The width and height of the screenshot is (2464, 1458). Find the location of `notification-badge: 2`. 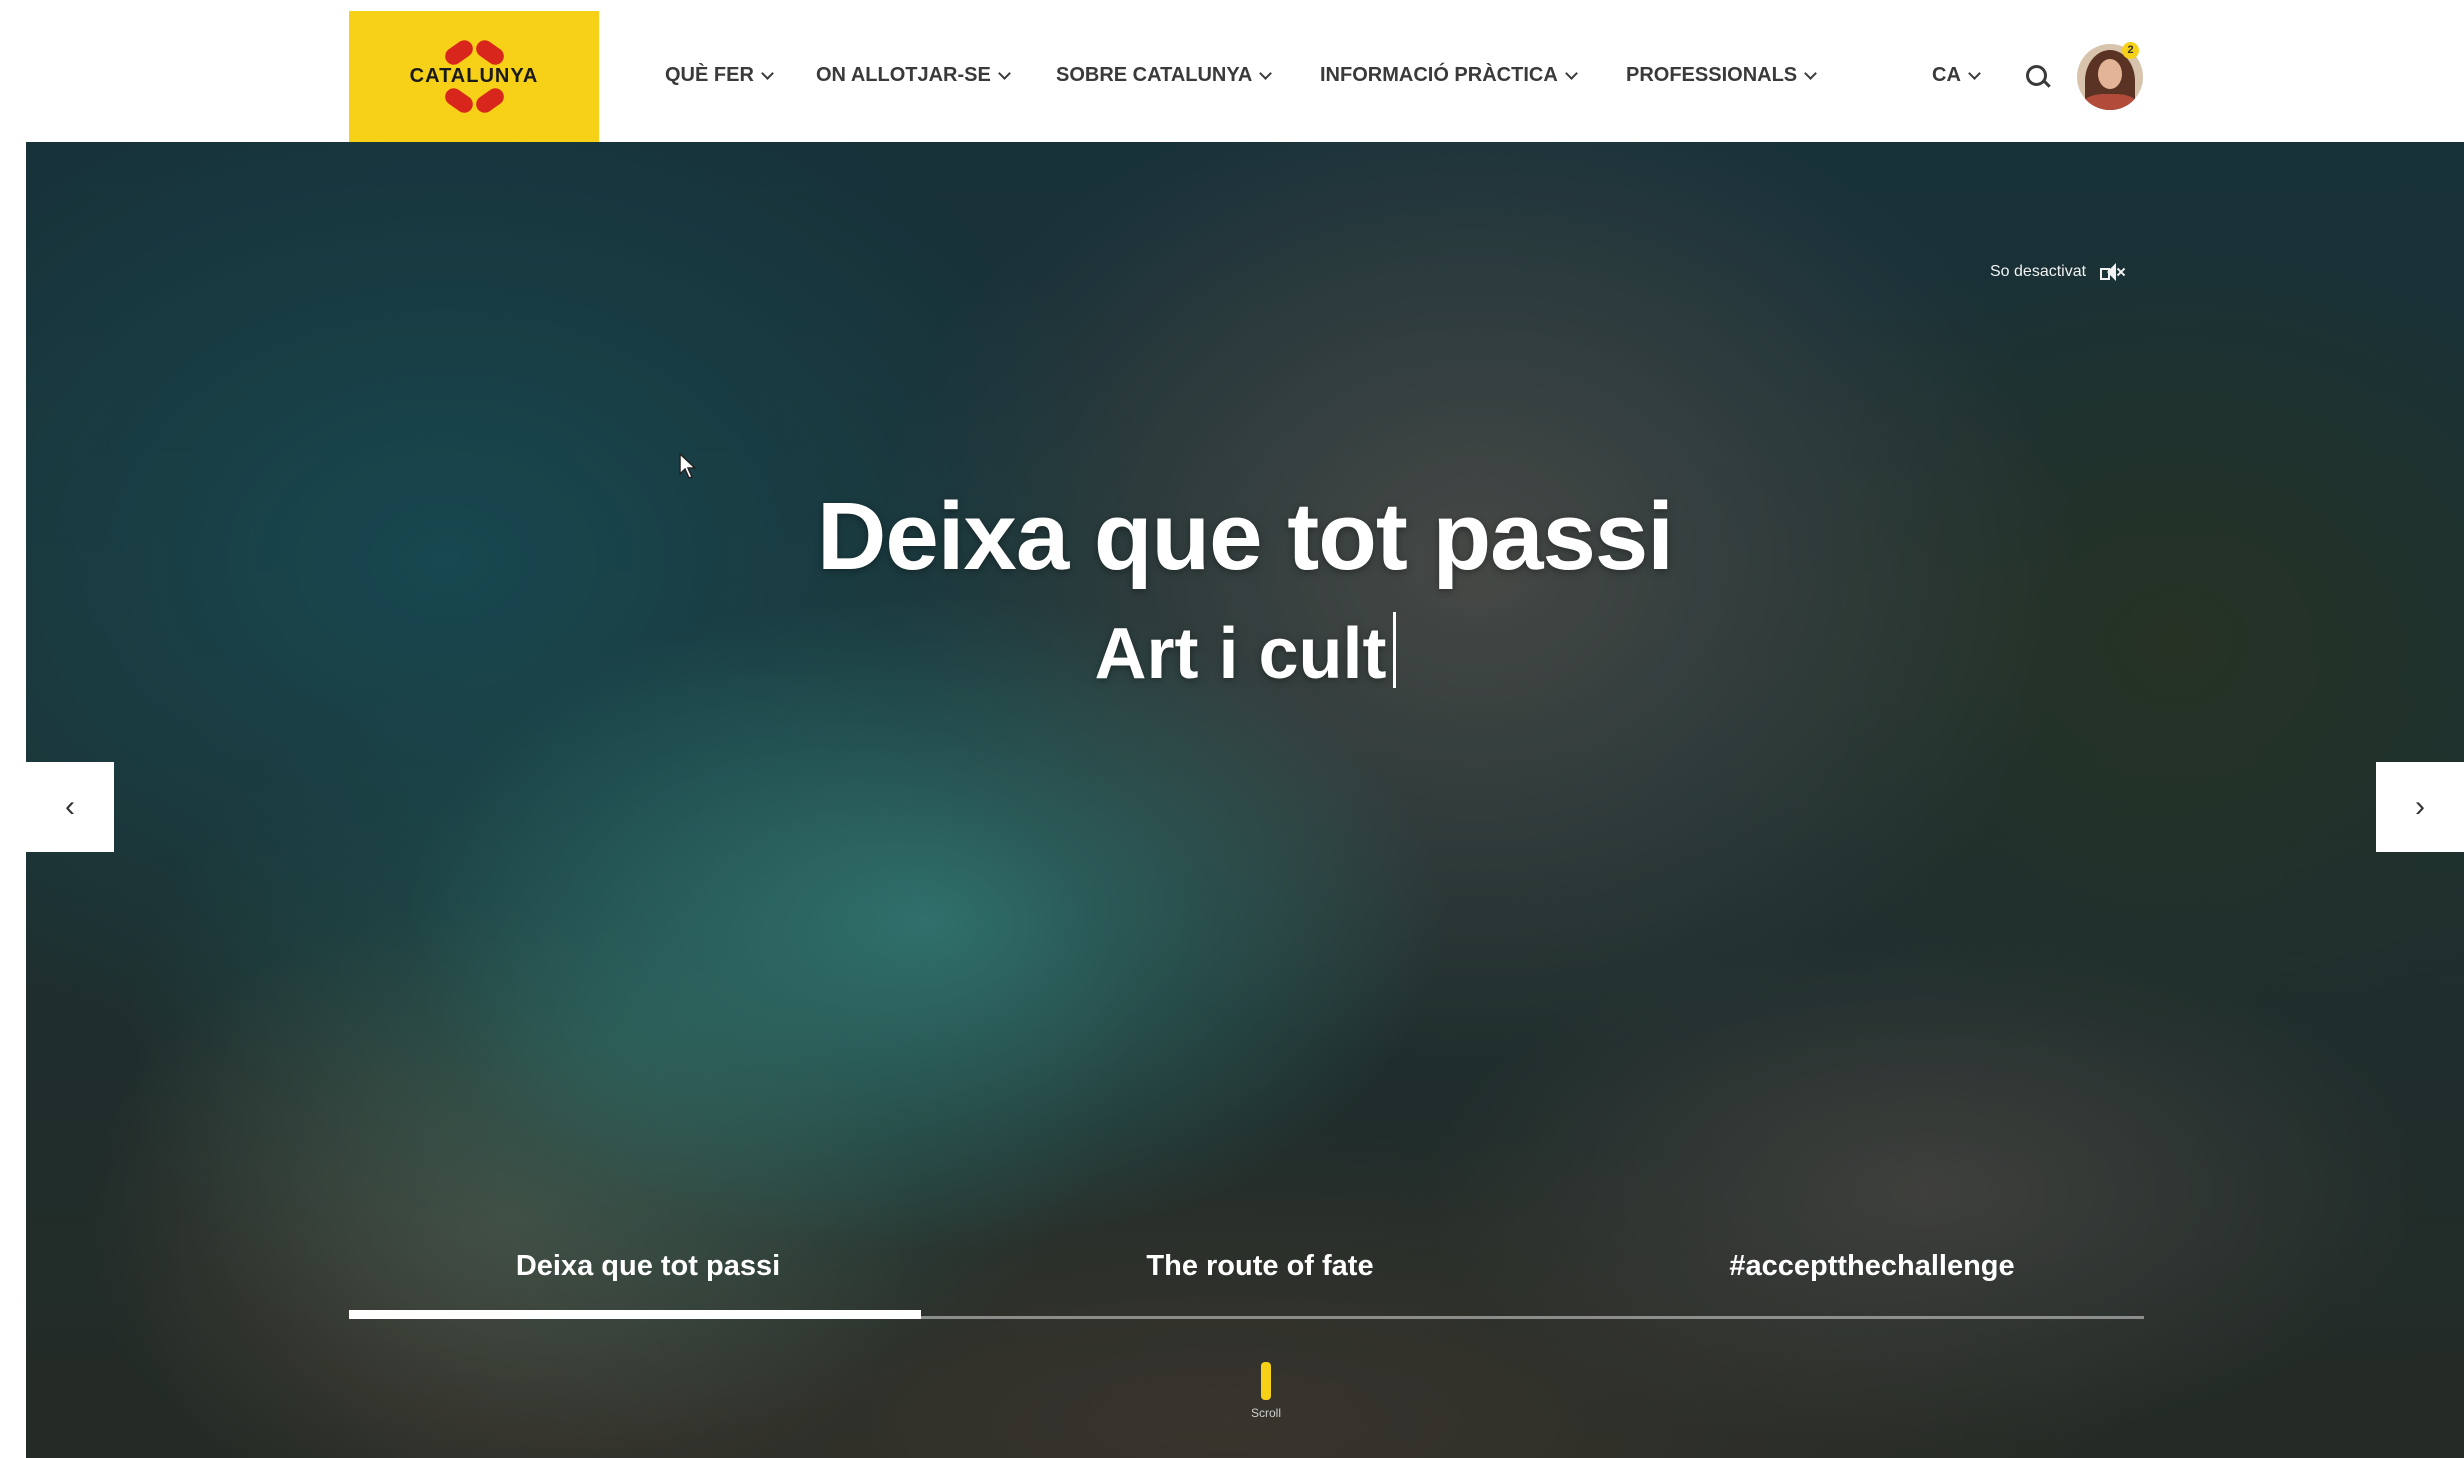

notification-badge: 2 is located at coordinates (2130, 50).